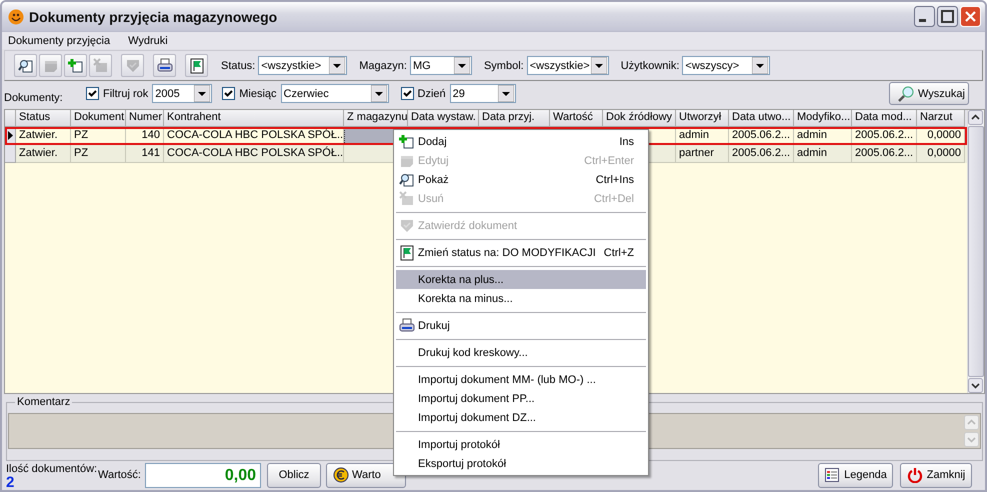 Image resolution: width=987 pixels, height=492 pixels. I want to click on table-cell: partner, so click(702, 153).